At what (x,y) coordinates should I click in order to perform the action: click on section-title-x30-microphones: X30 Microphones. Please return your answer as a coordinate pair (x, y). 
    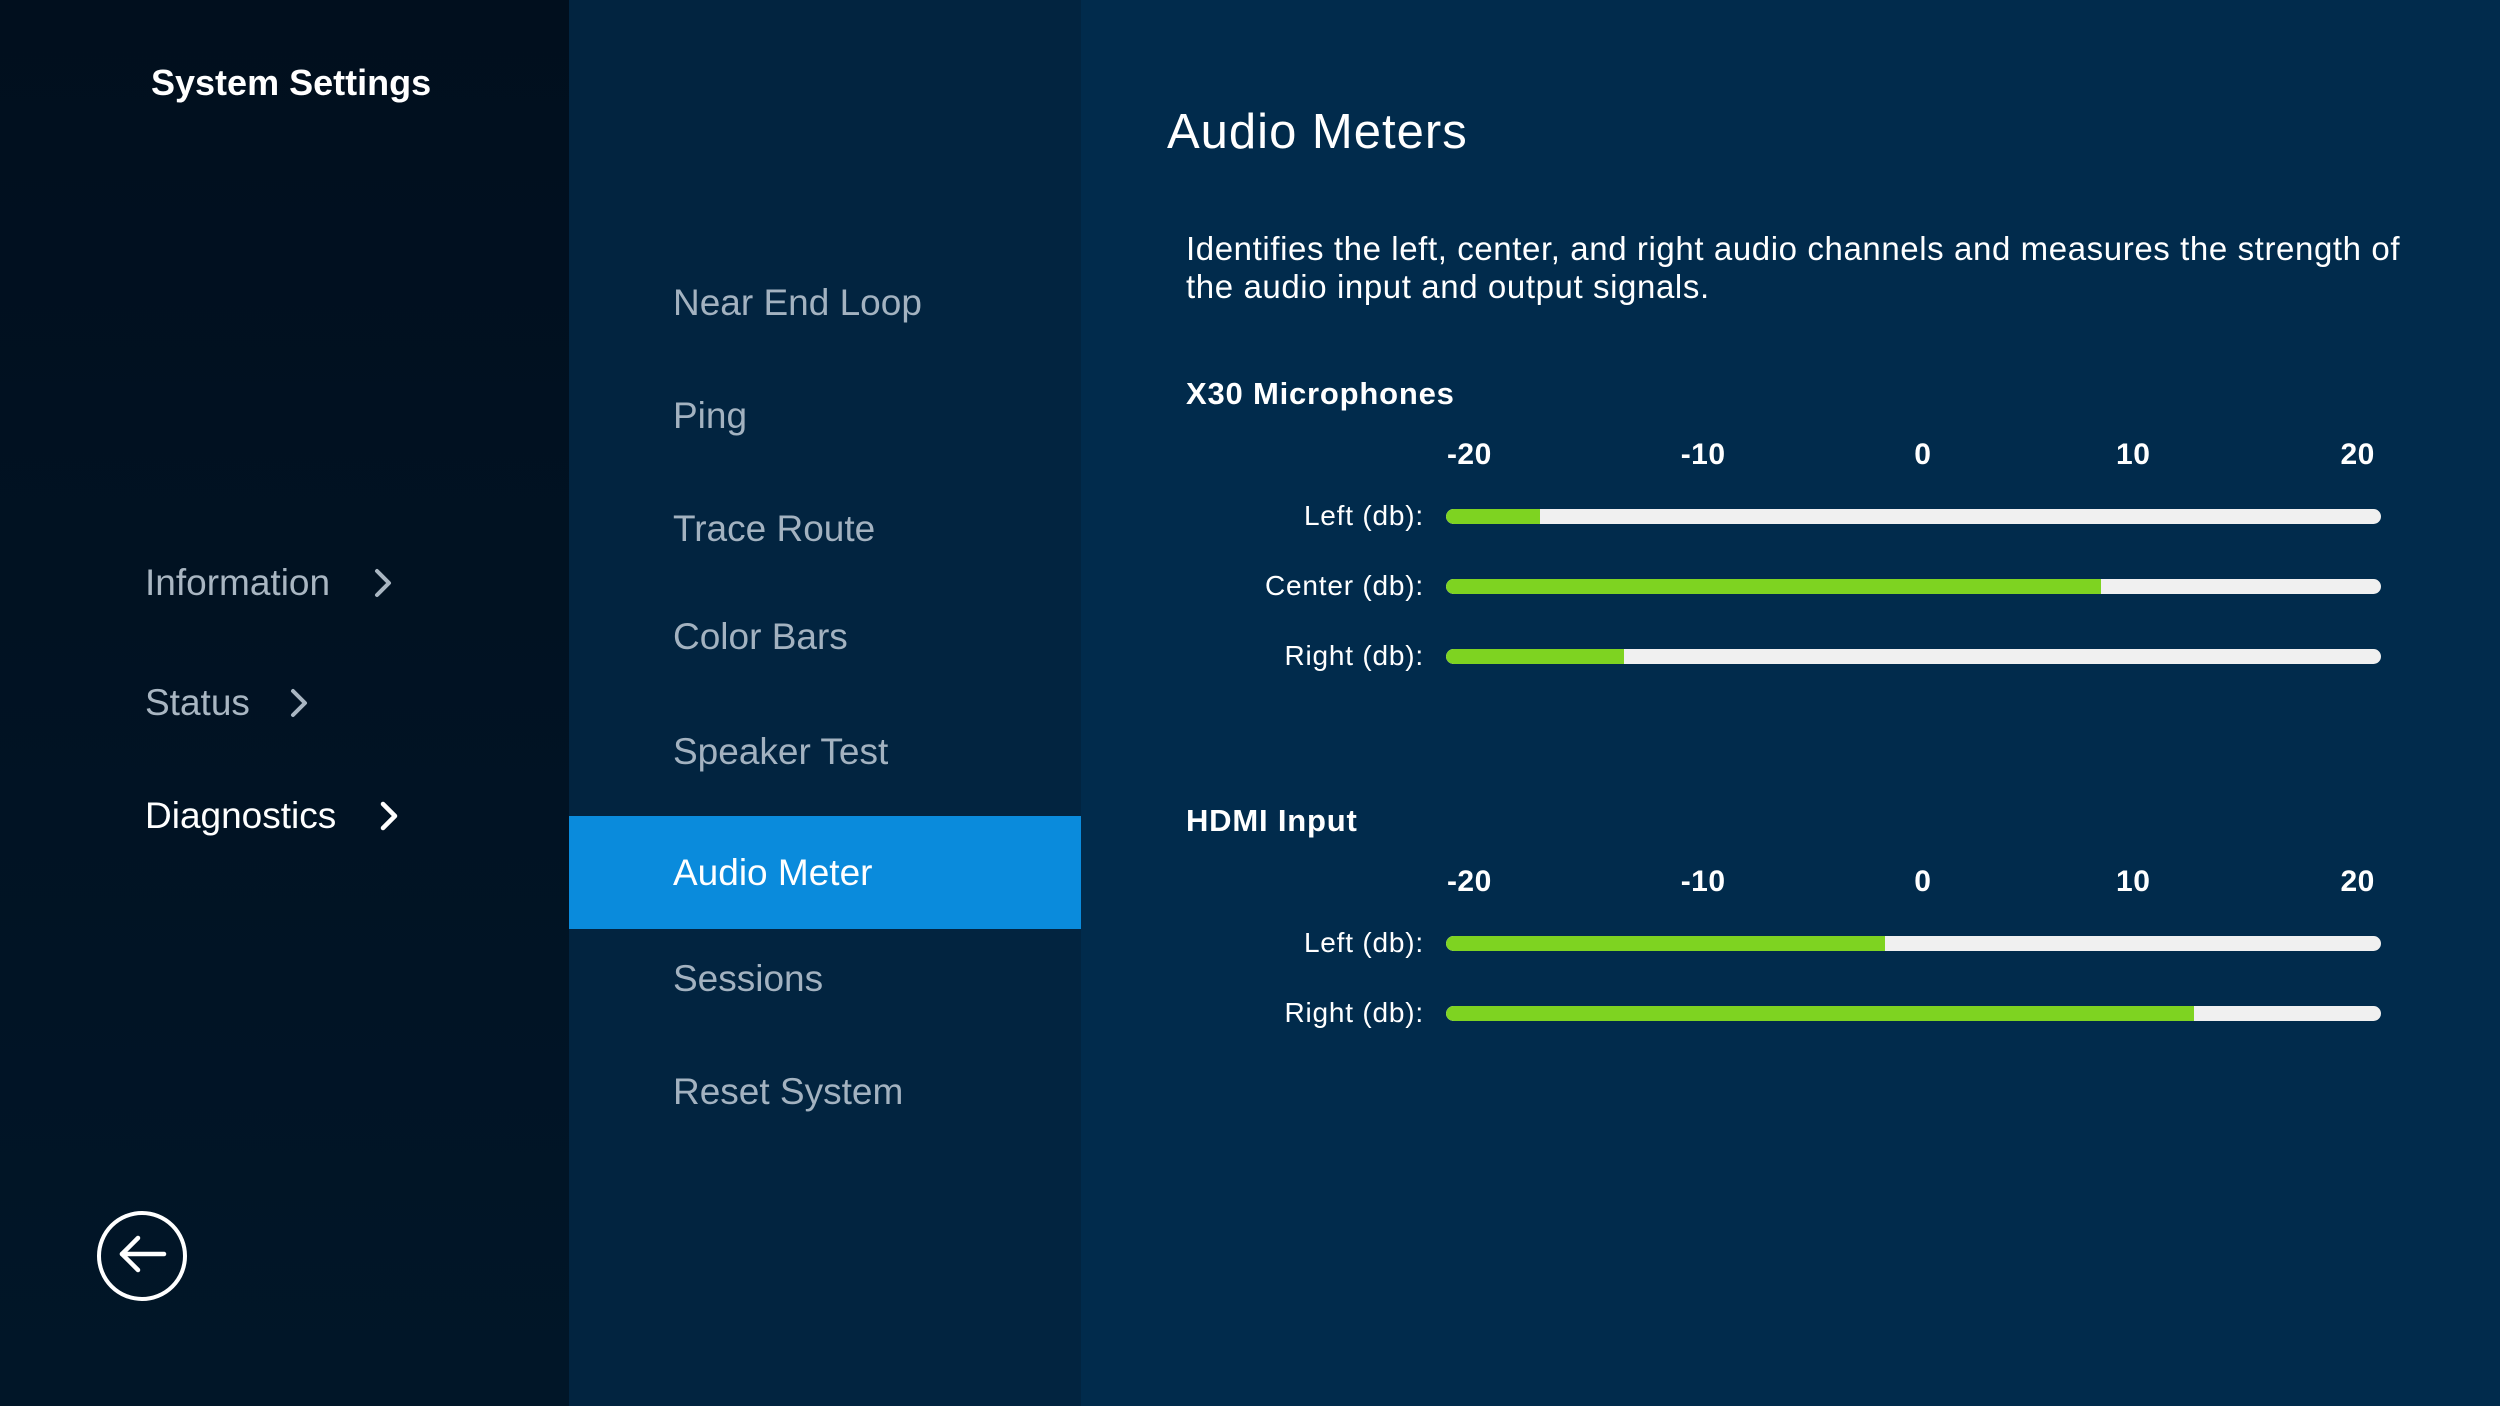
    Looking at the image, I should click on (1320, 393).